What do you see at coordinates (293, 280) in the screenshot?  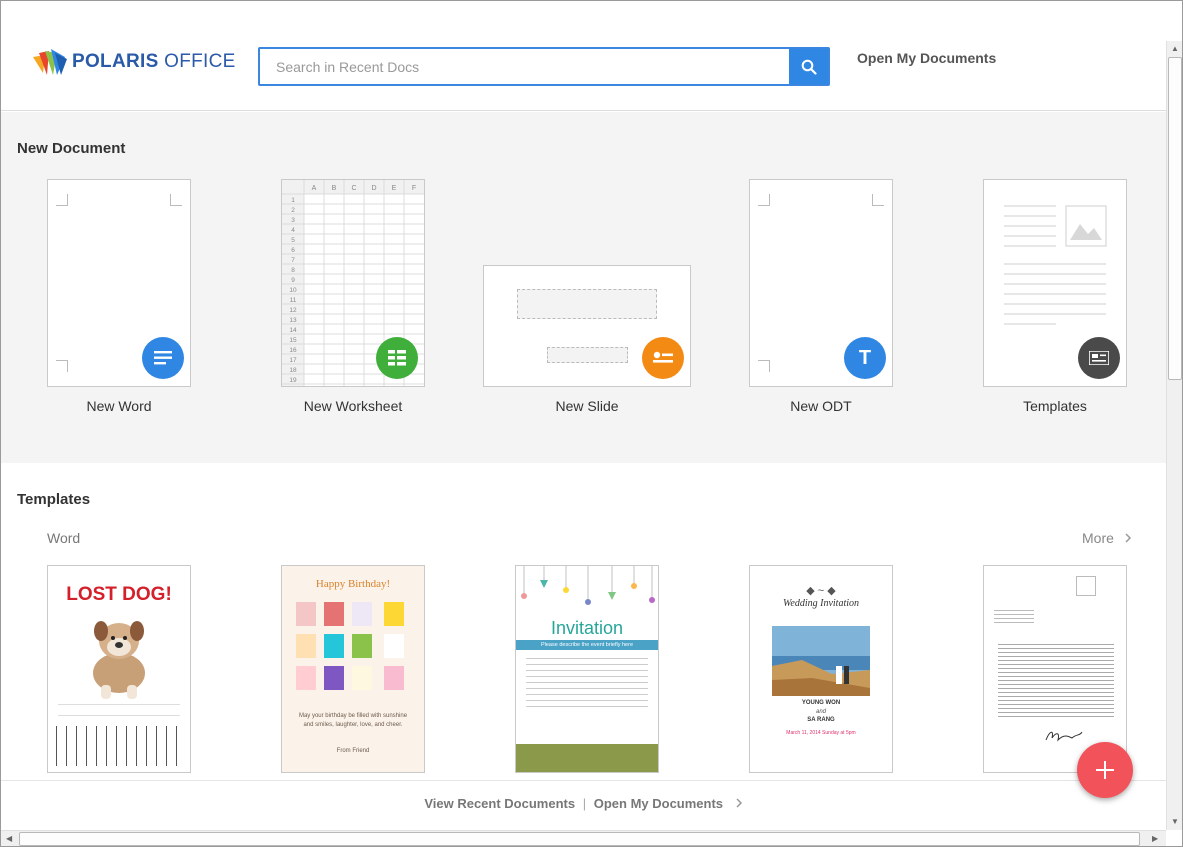 I see `sheet-row-header: 9` at bounding box center [293, 280].